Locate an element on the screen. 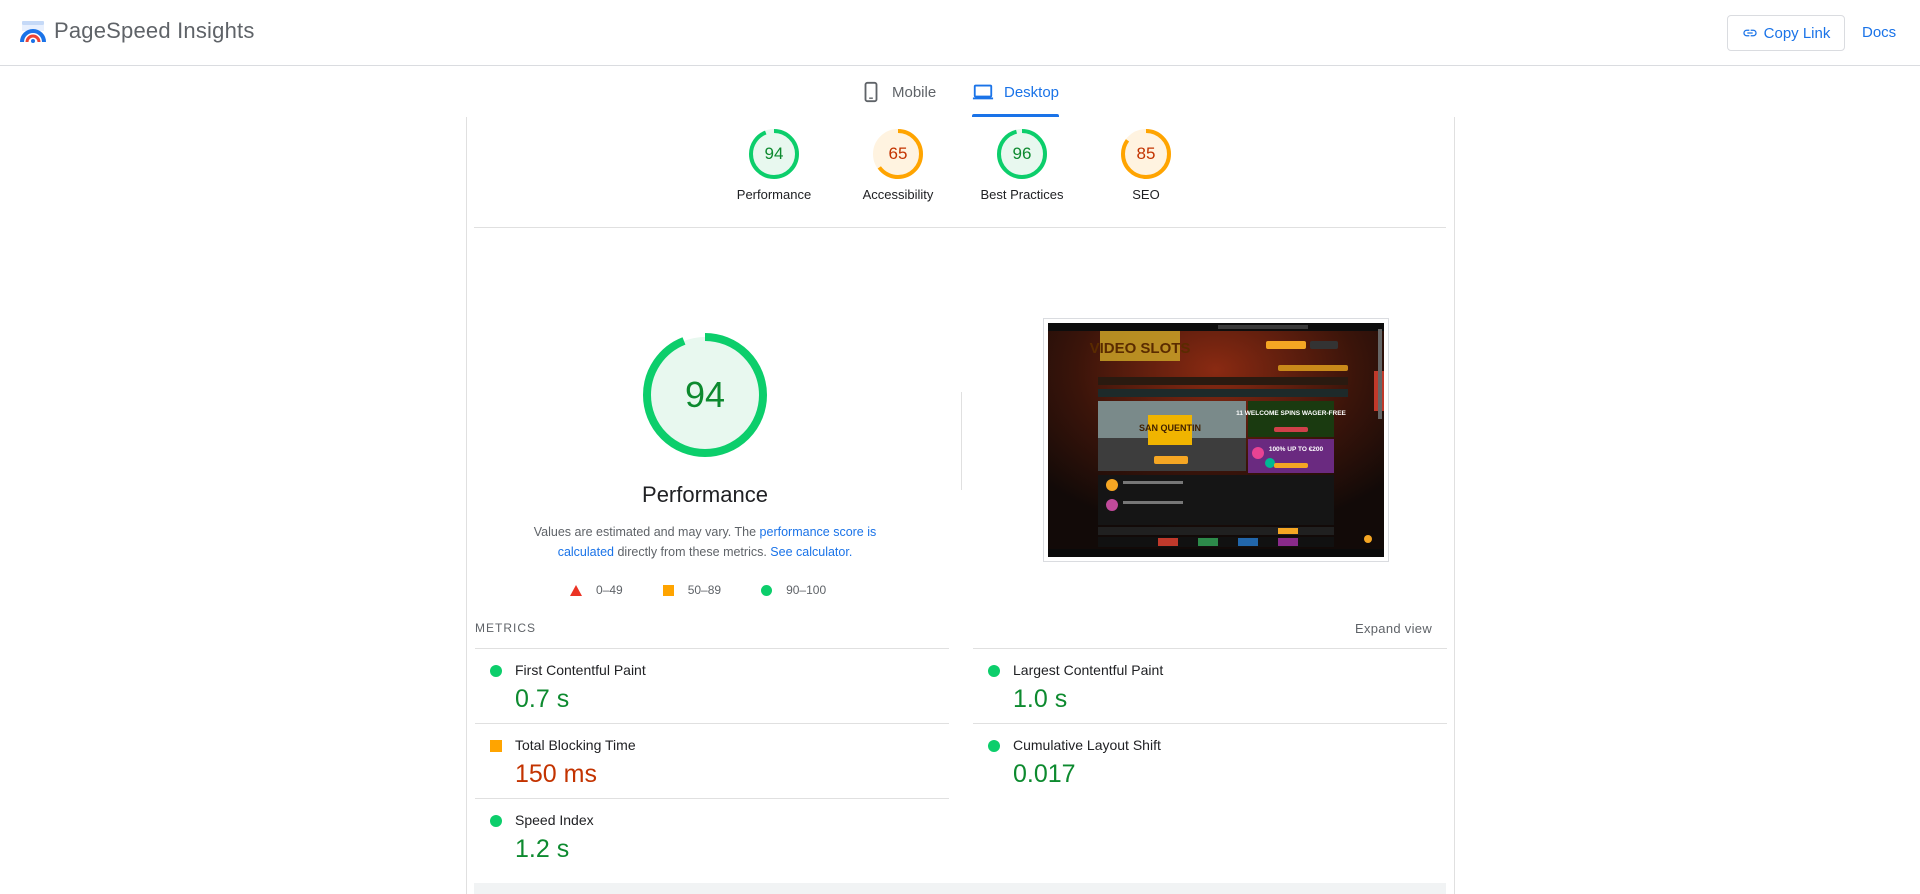 This screenshot has height=894, width=1920. score-ring: 85 is located at coordinates (1146, 154).